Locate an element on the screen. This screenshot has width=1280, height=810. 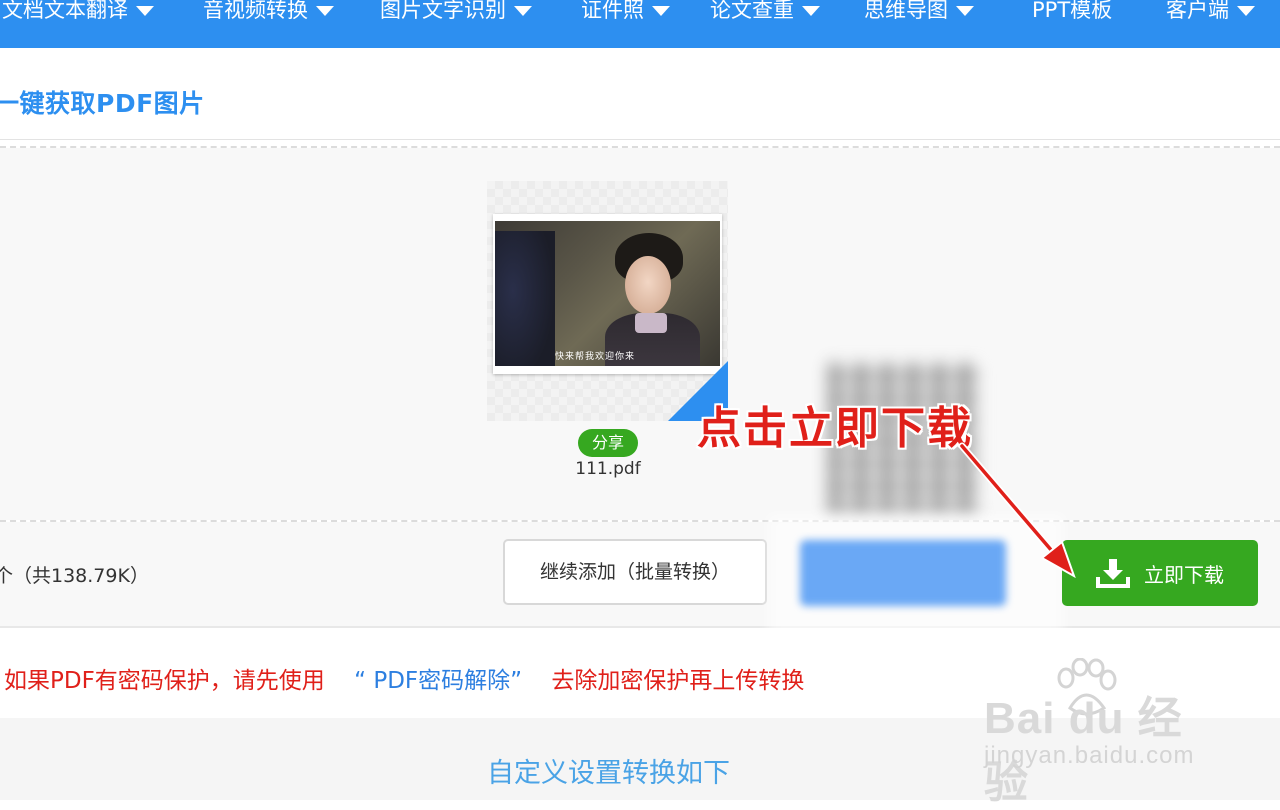
page-title: 一键获取PDF图片 is located at coordinates (102, 103).